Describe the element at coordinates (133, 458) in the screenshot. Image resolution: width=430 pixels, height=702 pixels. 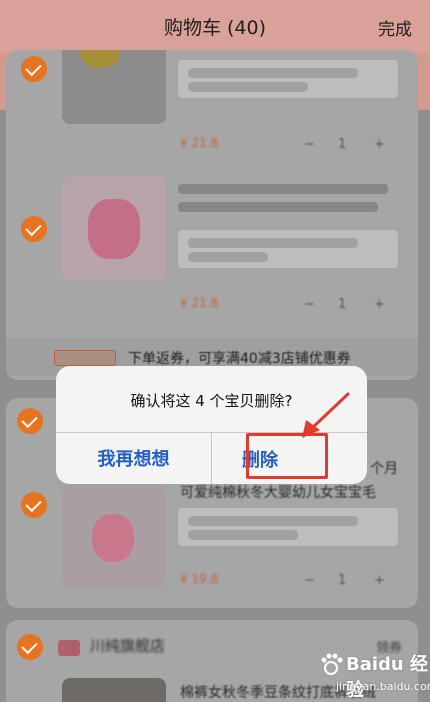
I see `cancel-button: 我再想想` at that location.